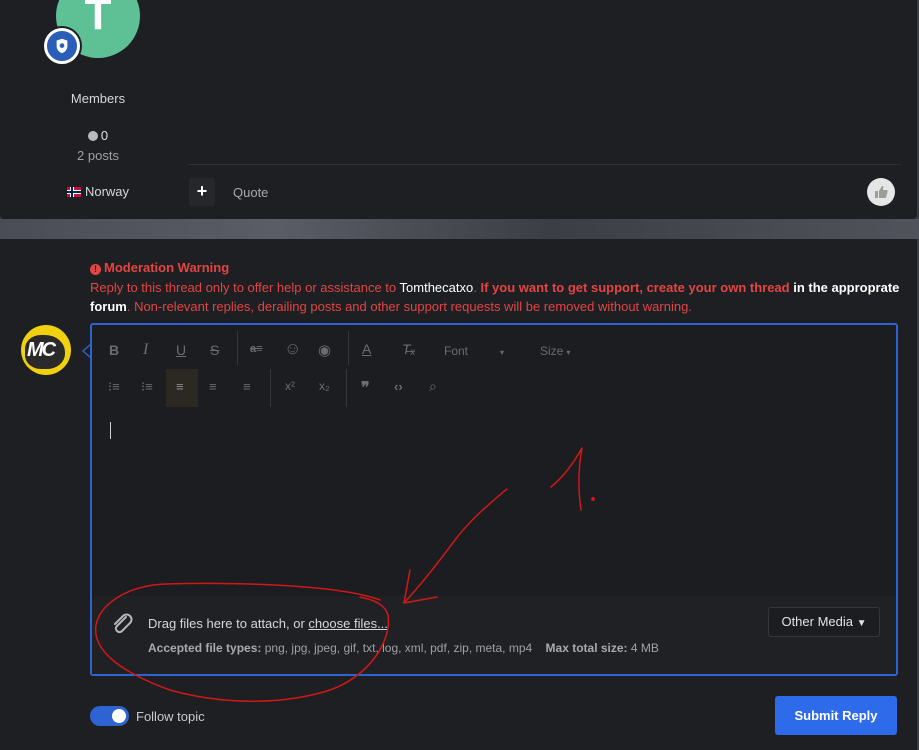  What do you see at coordinates (552, 351) in the screenshot?
I see `size-select-label: Size` at bounding box center [552, 351].